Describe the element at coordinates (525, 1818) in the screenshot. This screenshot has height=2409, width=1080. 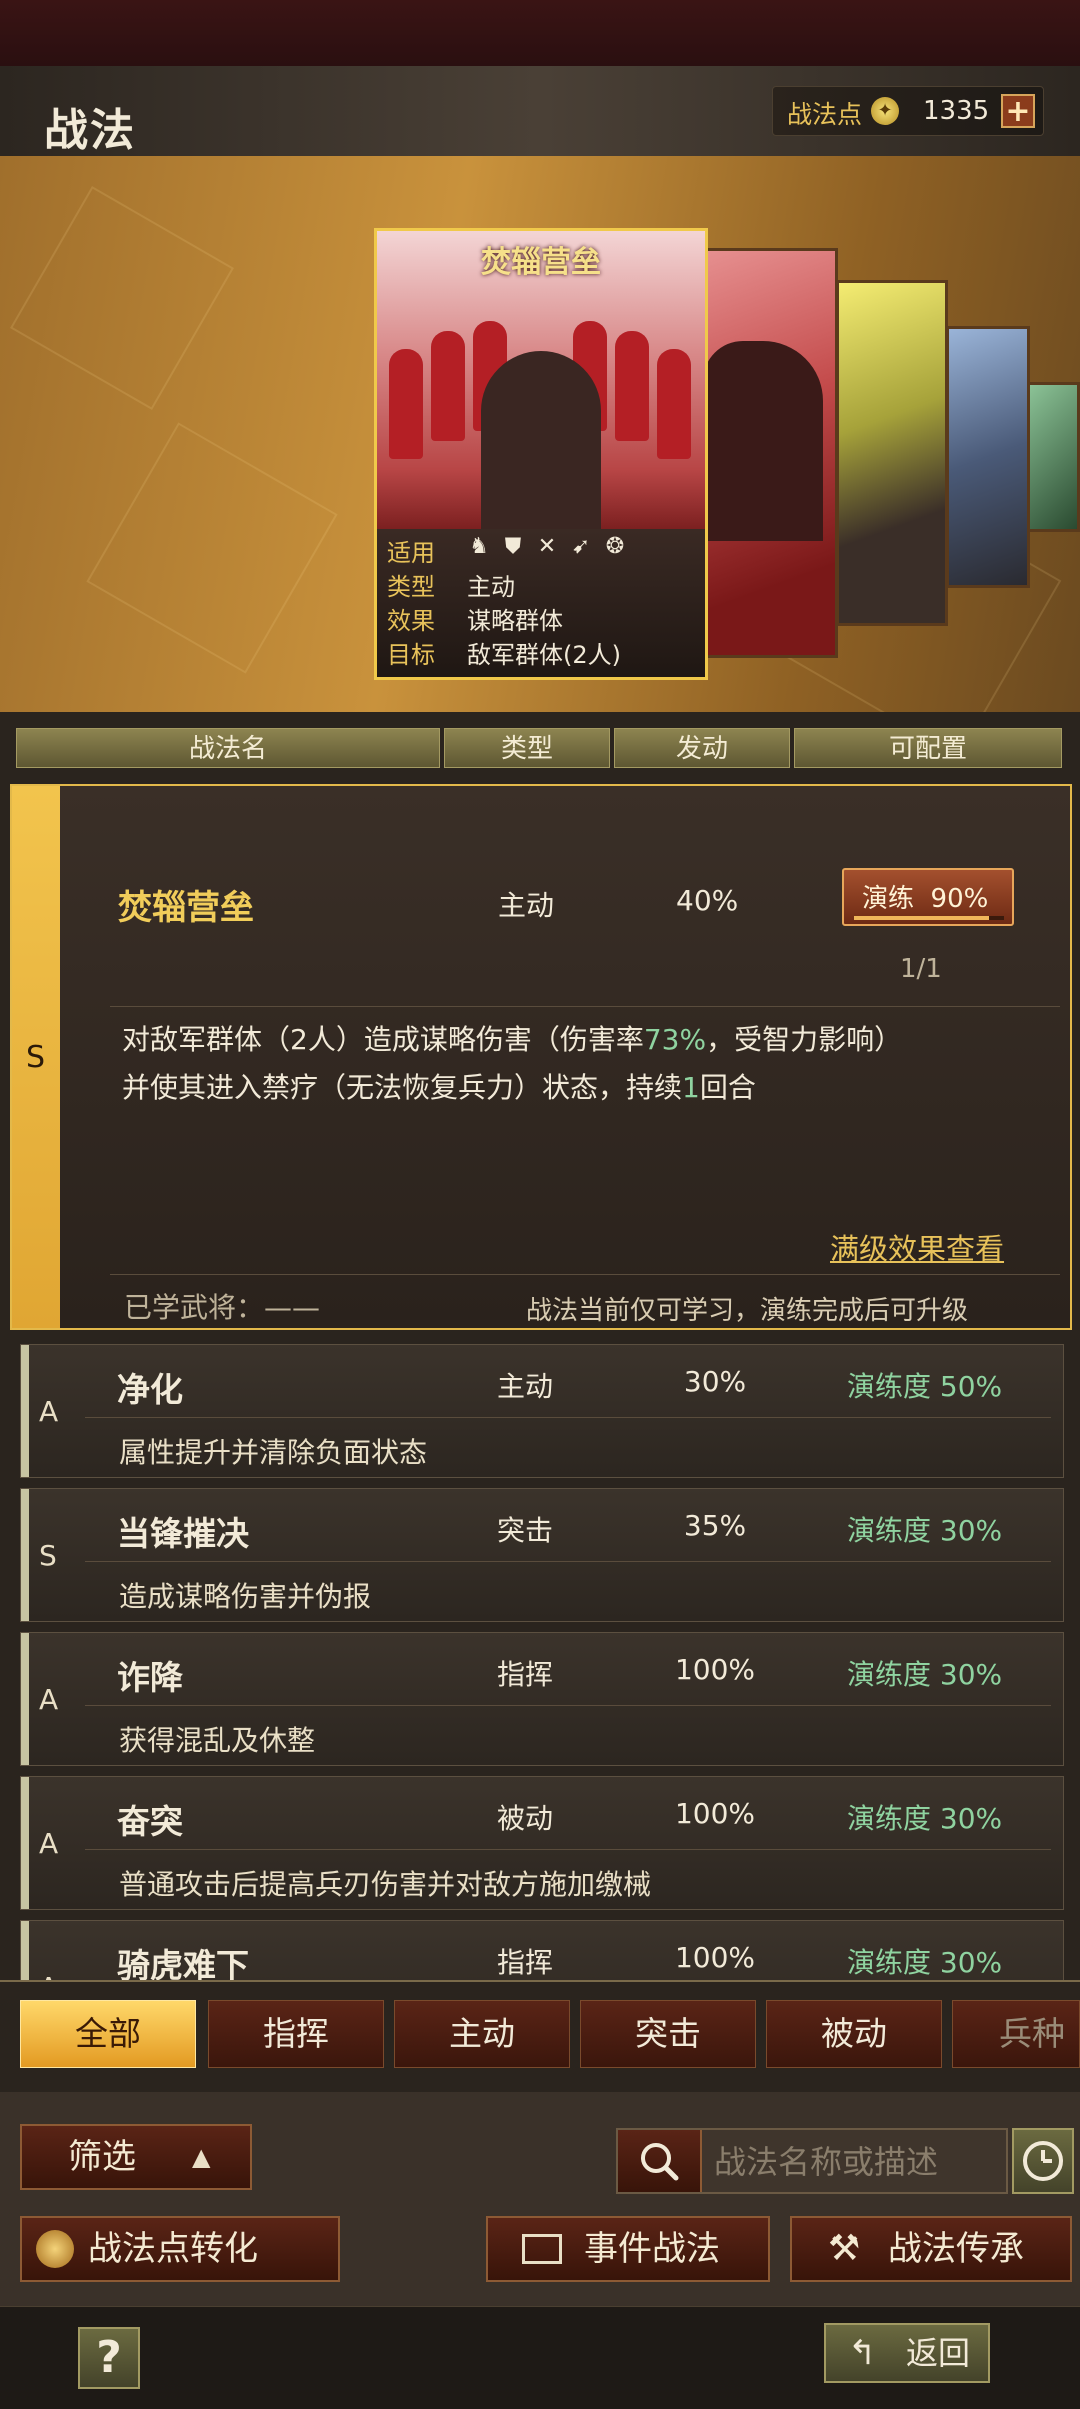
I see `tactic-type: 被动` at that location.